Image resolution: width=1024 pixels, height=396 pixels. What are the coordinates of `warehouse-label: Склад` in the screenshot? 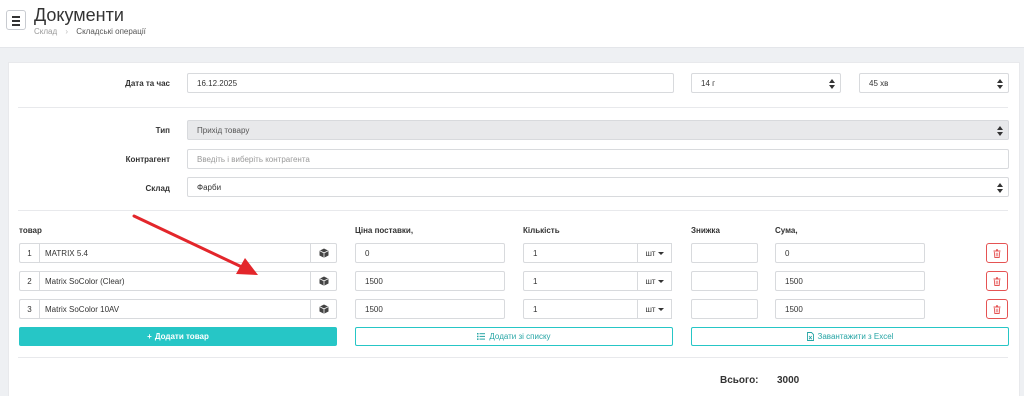 It's located at (158, 188).